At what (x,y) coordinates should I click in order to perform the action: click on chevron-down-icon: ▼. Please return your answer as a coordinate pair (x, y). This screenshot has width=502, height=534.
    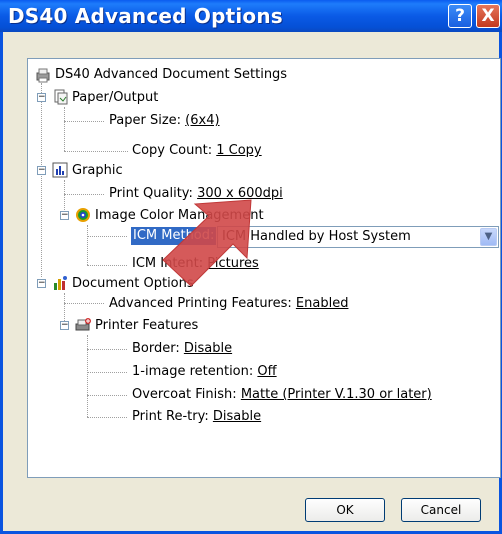
    Looking at the image, I should click on (488, 237).